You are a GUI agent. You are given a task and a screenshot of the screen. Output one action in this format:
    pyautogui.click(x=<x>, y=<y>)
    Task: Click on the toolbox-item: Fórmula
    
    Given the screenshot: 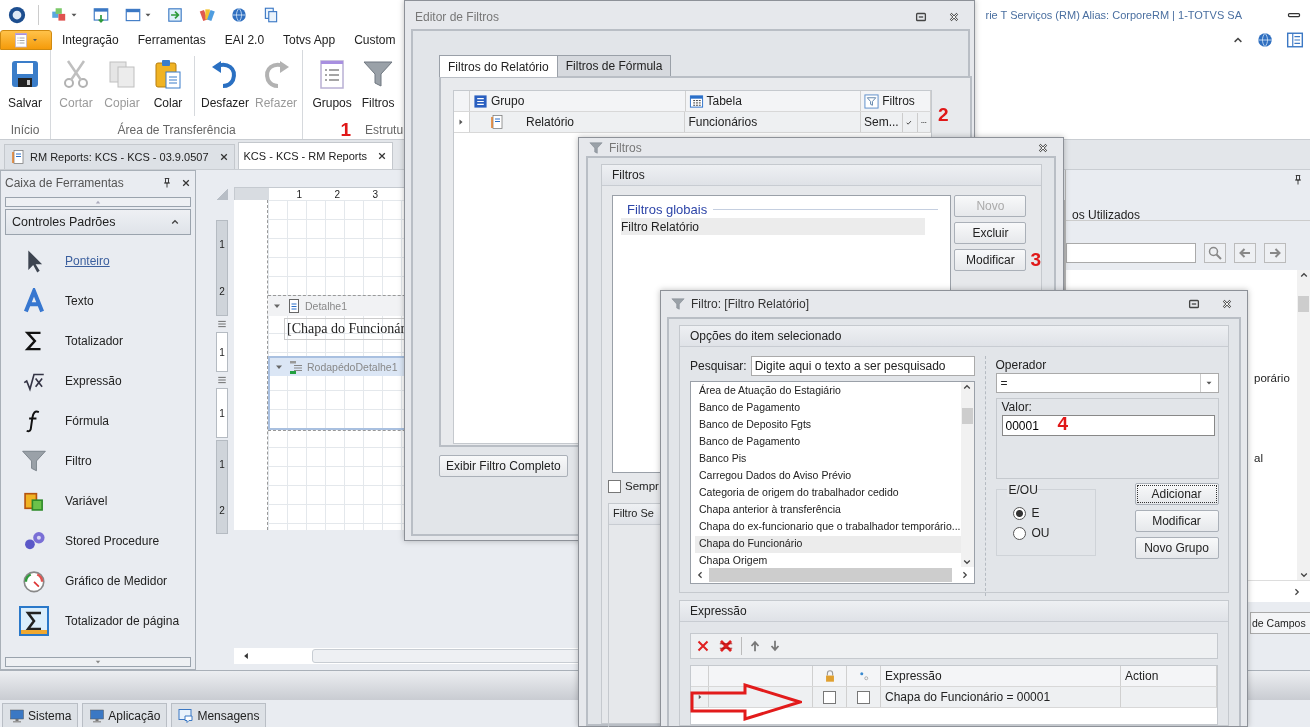 What is the action you would take?
    pyautogui.click(x=98, y=421)
    